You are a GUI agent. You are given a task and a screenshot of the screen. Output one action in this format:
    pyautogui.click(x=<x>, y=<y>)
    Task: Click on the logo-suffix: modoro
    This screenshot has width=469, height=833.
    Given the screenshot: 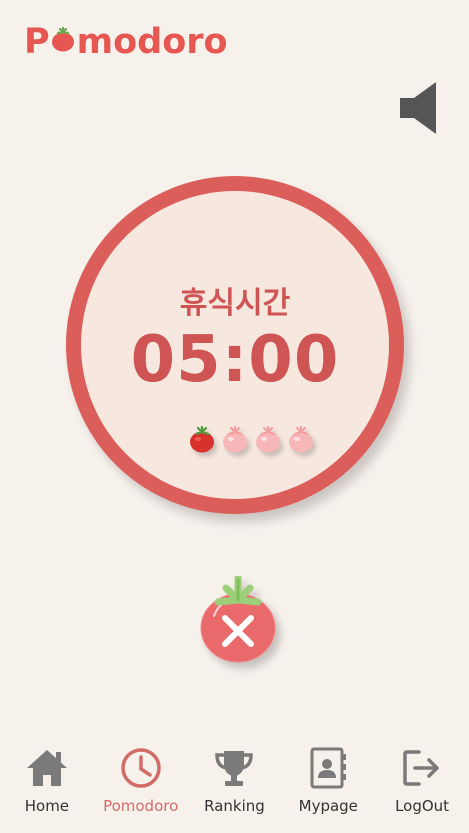 What is the action you would take?
    pyautogui.click(x=152, y=42)
    